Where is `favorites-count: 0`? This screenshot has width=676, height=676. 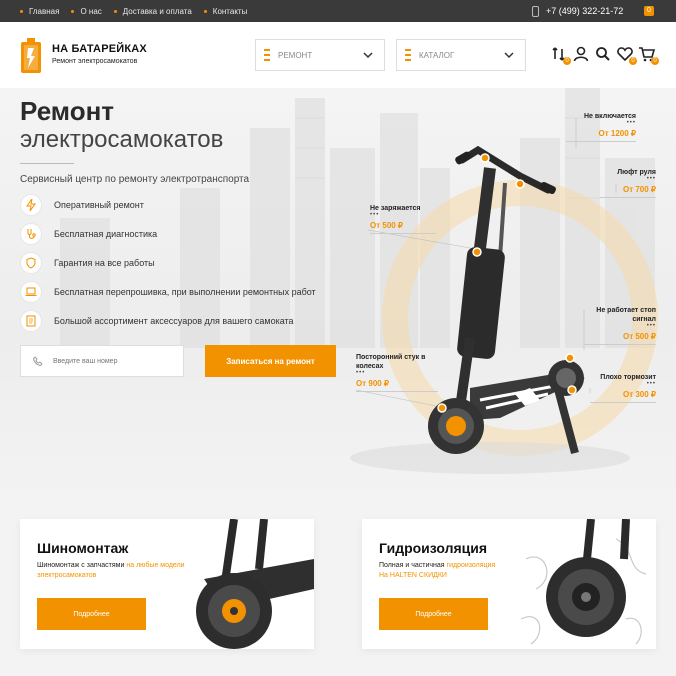
favorites-count: 0 is located at coordinates (633, 61).